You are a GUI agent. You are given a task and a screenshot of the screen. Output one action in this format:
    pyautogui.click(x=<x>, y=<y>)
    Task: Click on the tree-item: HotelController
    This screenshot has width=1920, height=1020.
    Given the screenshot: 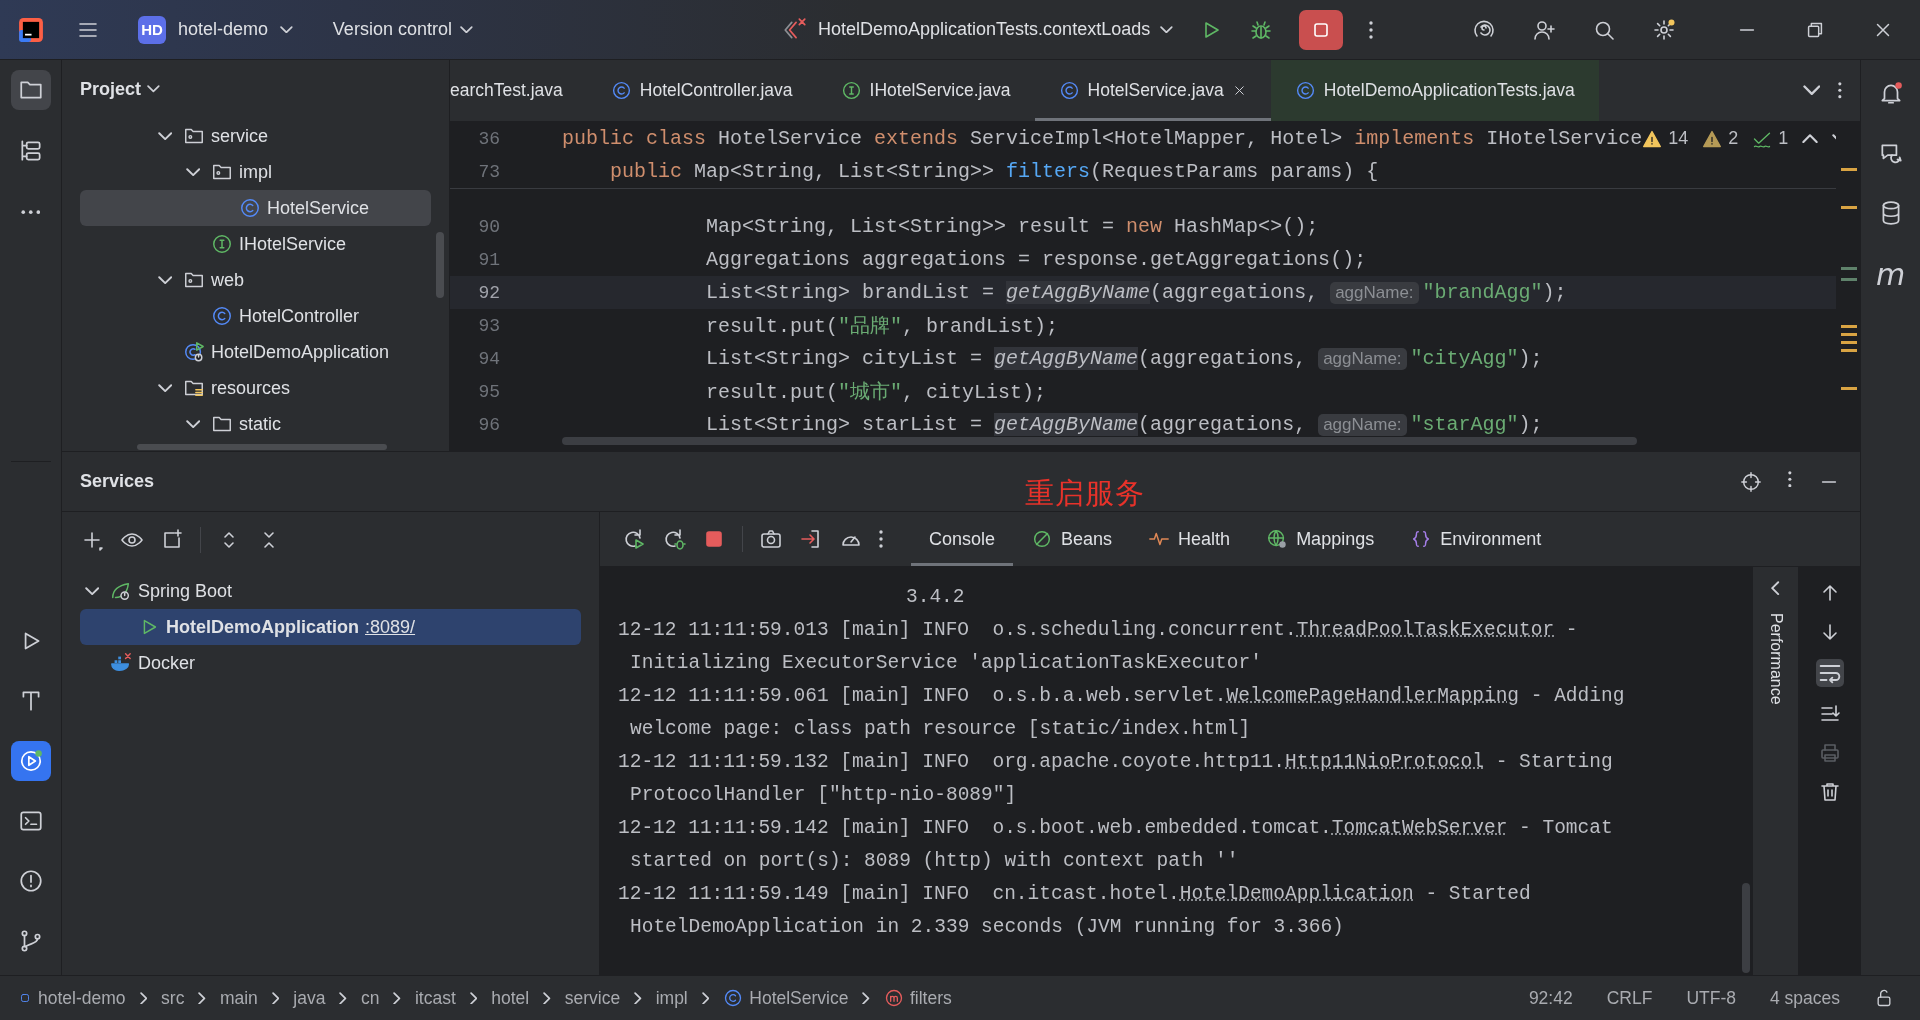 What is the action you would take?
    pyautogui.click(x=255, y=316)
    